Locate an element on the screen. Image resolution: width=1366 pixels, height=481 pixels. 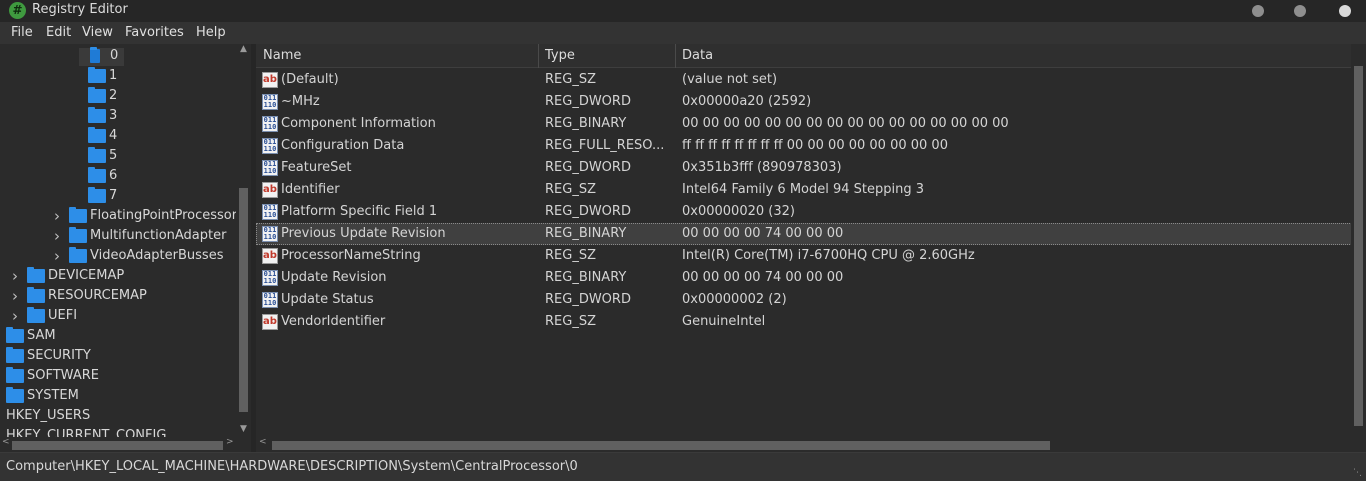
tree-item: 4 is located at coordinates (118, 136).